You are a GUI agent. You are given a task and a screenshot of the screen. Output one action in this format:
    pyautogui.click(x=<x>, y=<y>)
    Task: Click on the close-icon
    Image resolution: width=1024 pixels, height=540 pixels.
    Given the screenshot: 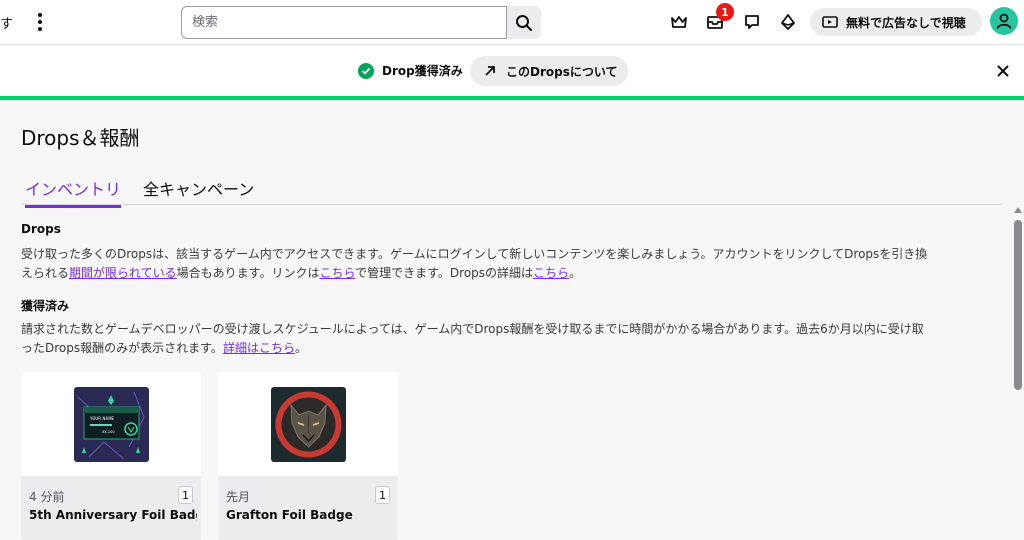 What is the action you would take?
    pyautogui.click(x=1003, y=71)
    